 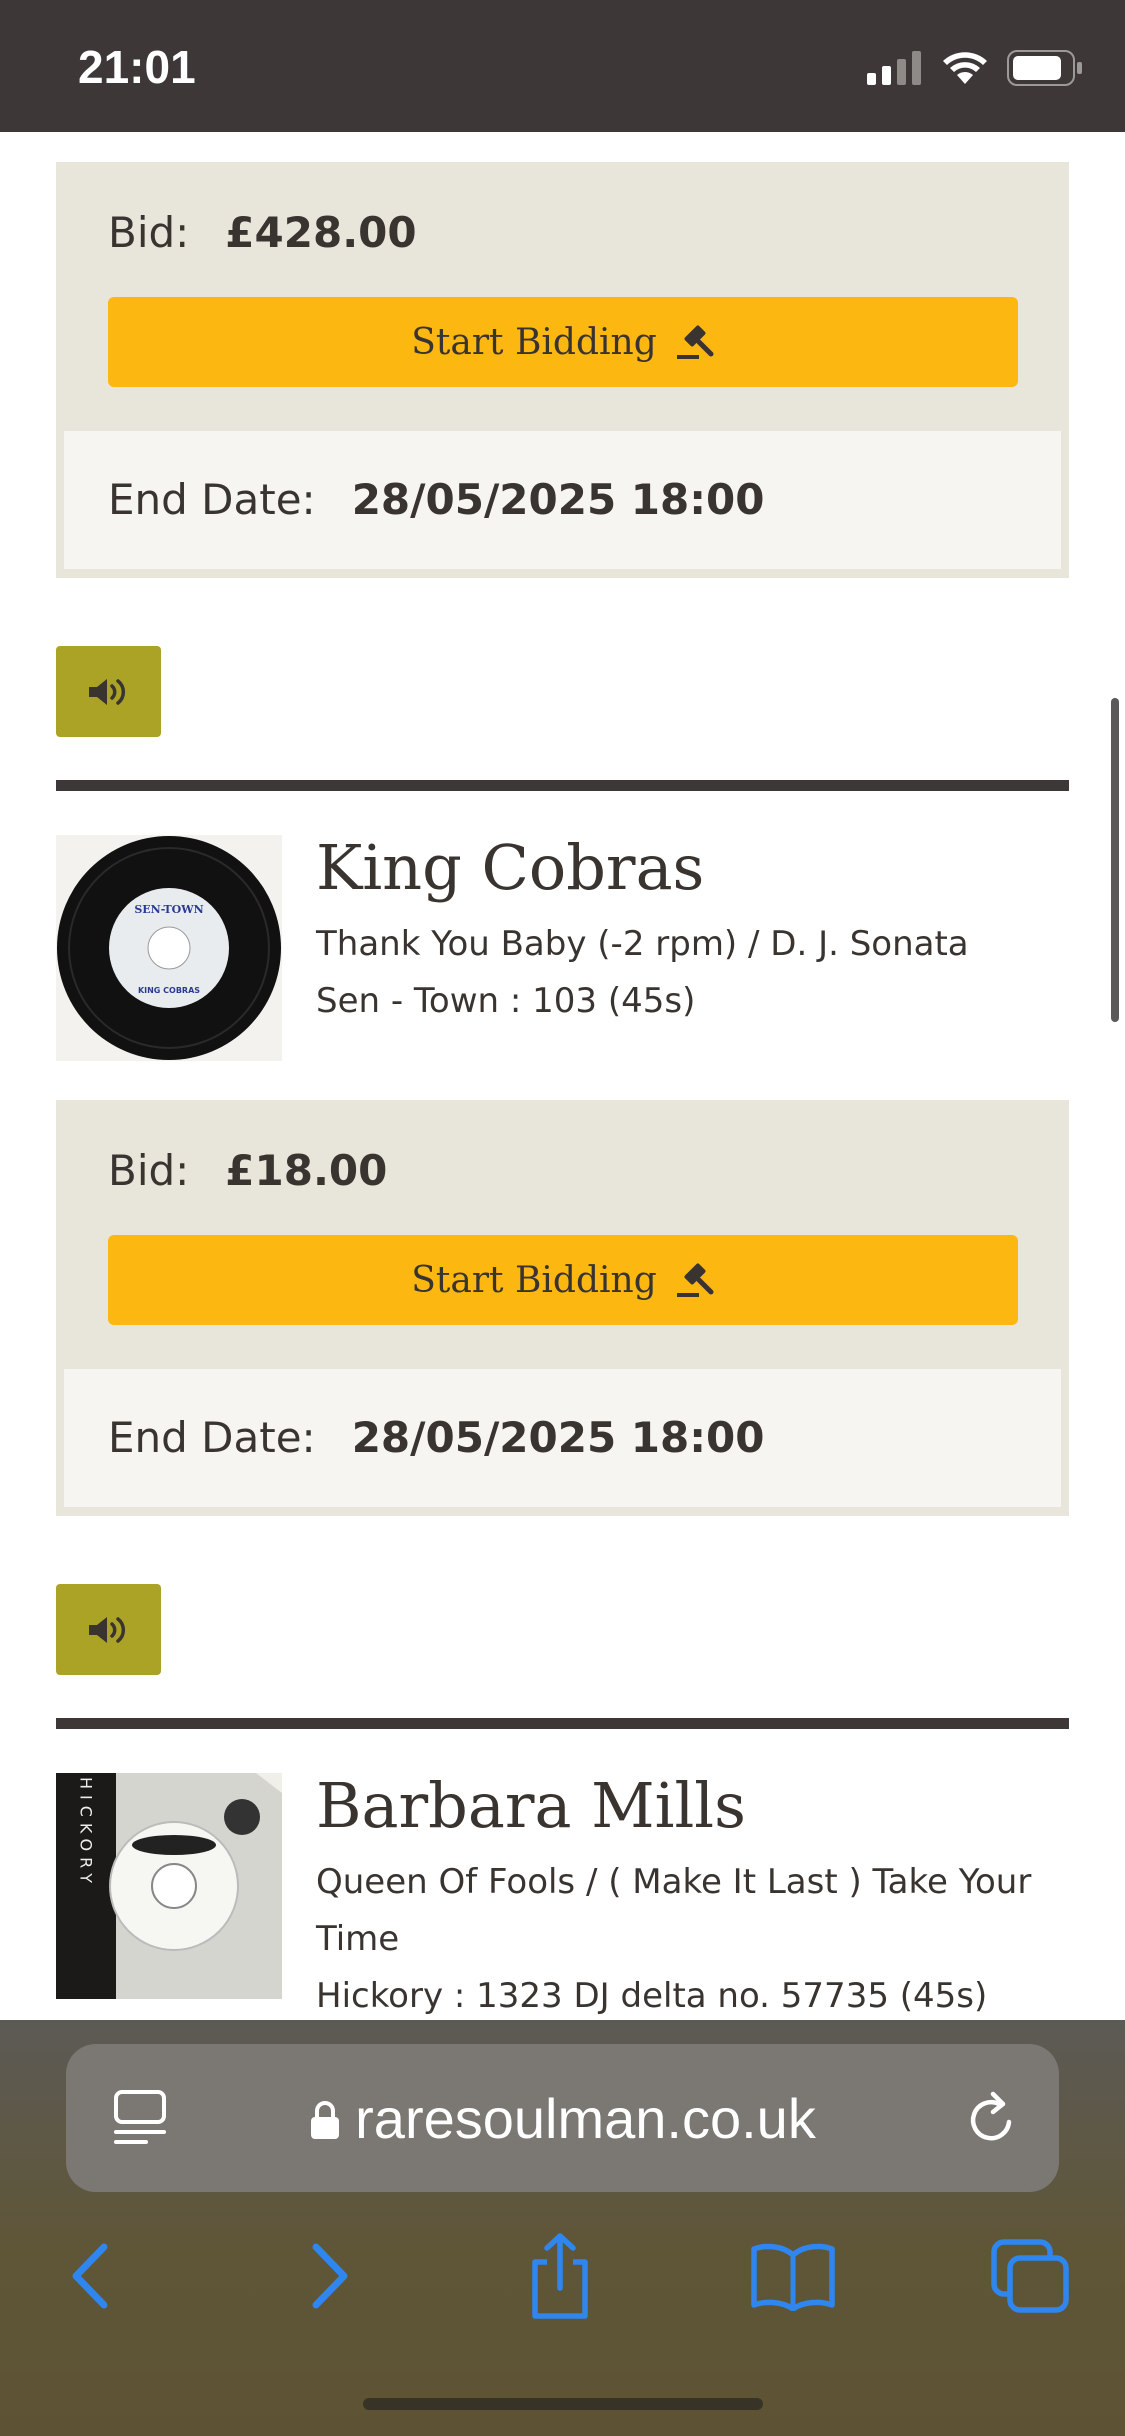 I want to click on record-thumbnail: SEN-TOWN KING COBRAS, so click(x=169, y=948).